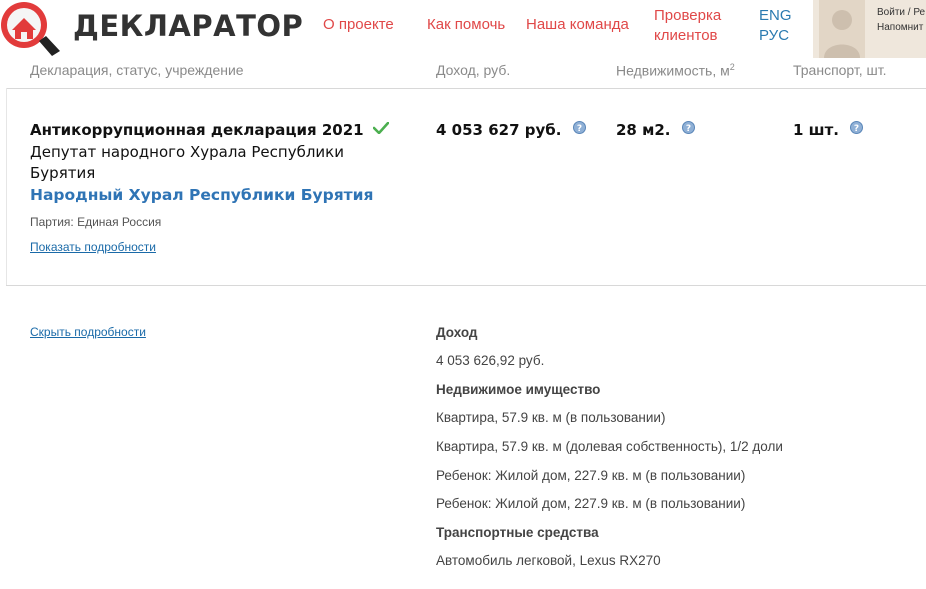 The image size is (926, 589). What do you see at coordinates (577, 24) in the screenshot?
I see `nav-our-team: Наша команда` at bounding box center [577, 24].